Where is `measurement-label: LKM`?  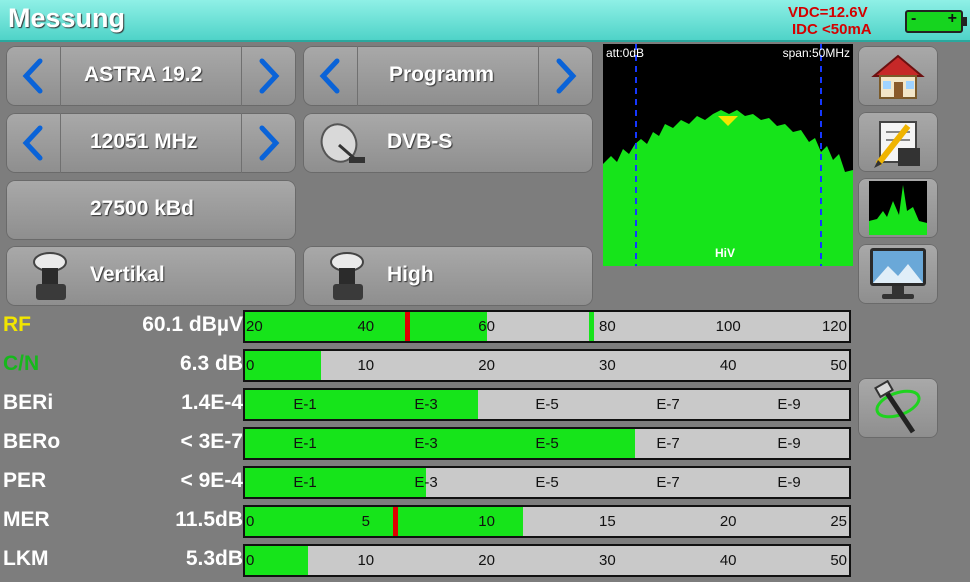
measurement-label: LKM is located at coordinates (26, 558).